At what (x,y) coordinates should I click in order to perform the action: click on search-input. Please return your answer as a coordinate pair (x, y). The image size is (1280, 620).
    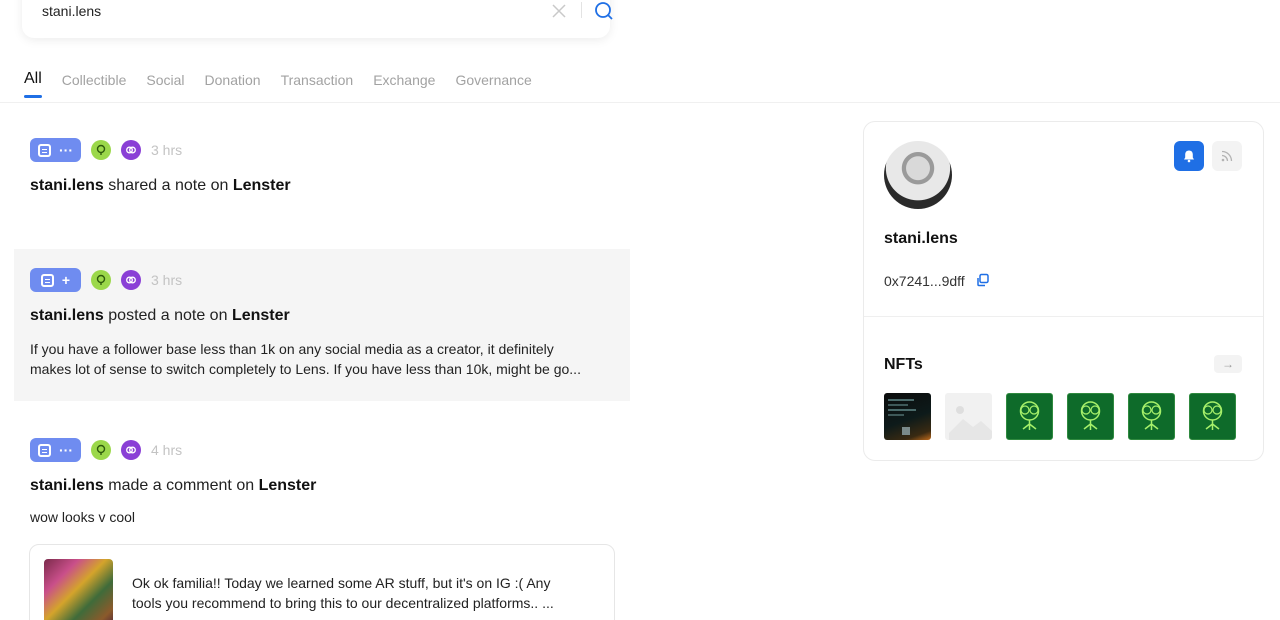
    Looking at the image, I should click on (277, 11).